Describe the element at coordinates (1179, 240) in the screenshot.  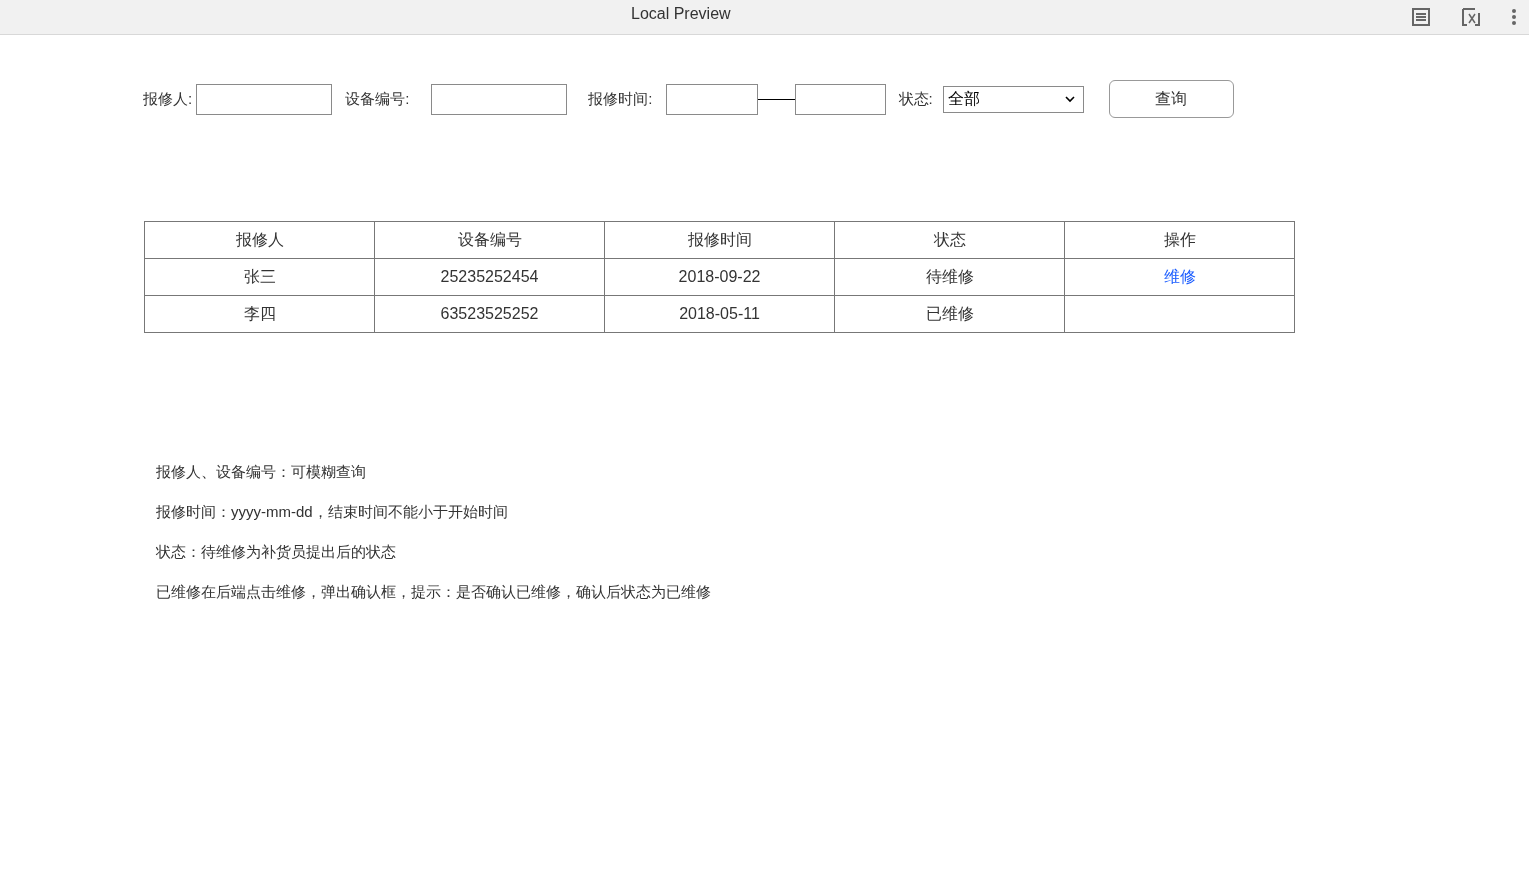
I see `column-header: 操作` at that location.